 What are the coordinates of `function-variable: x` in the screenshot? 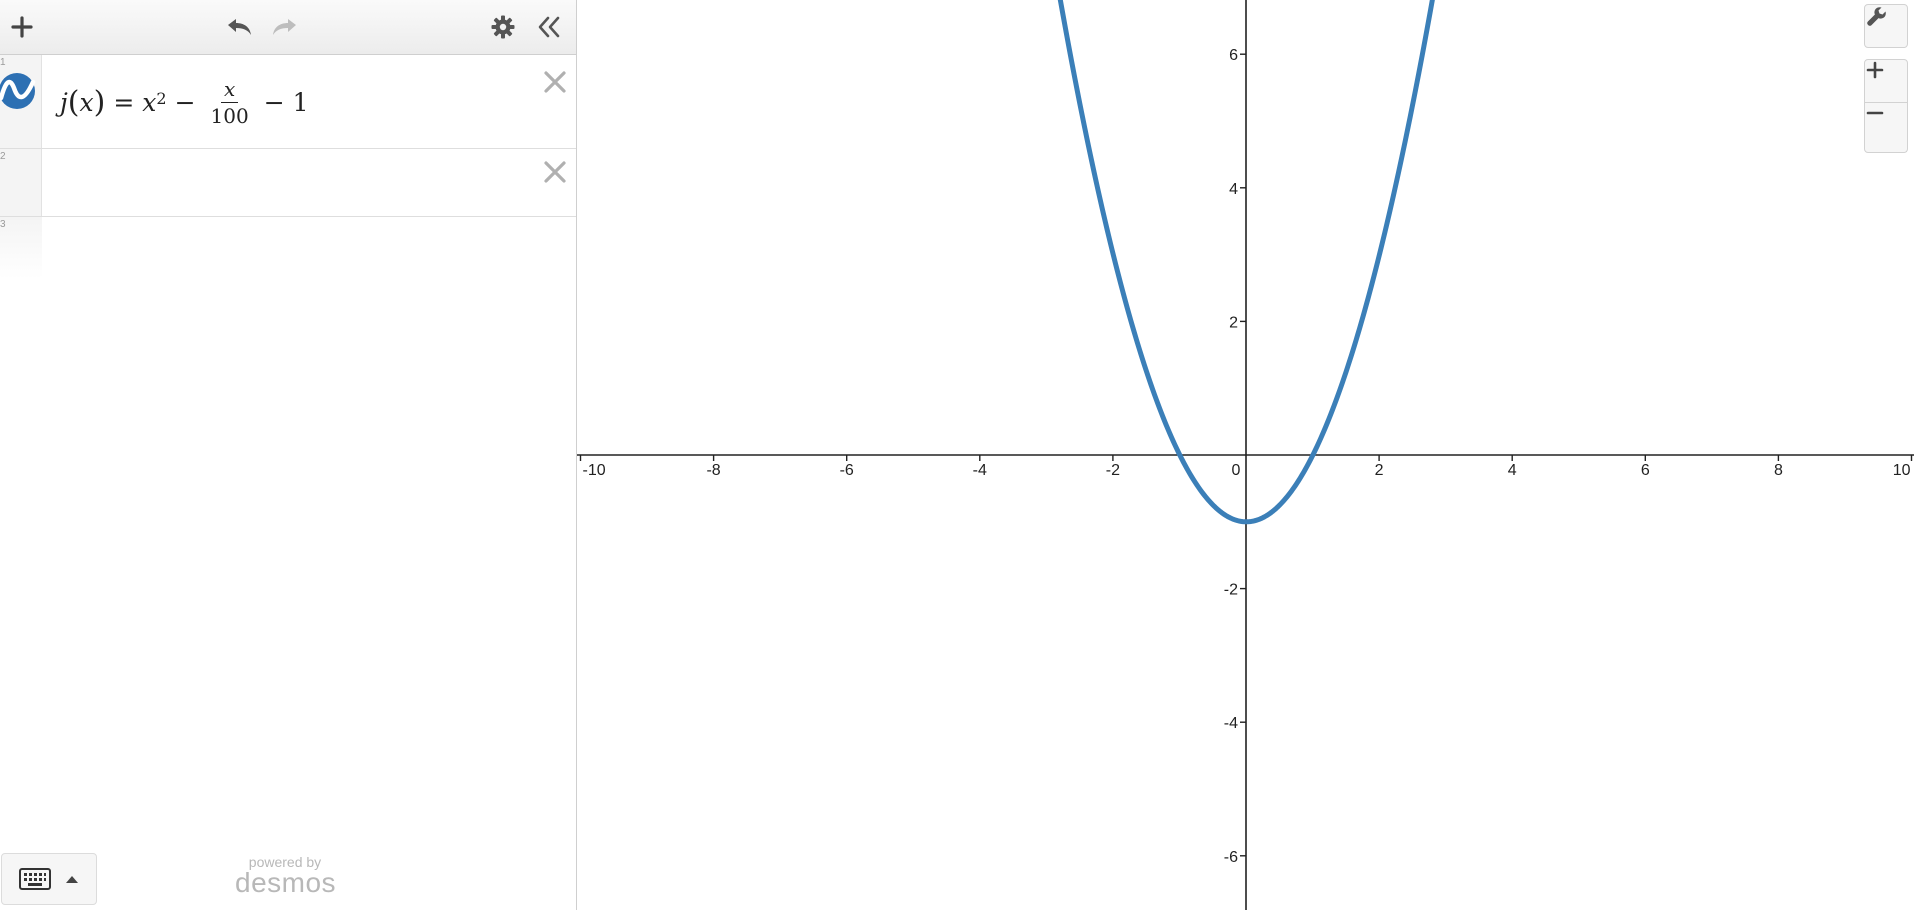 It's located at (86, 102).